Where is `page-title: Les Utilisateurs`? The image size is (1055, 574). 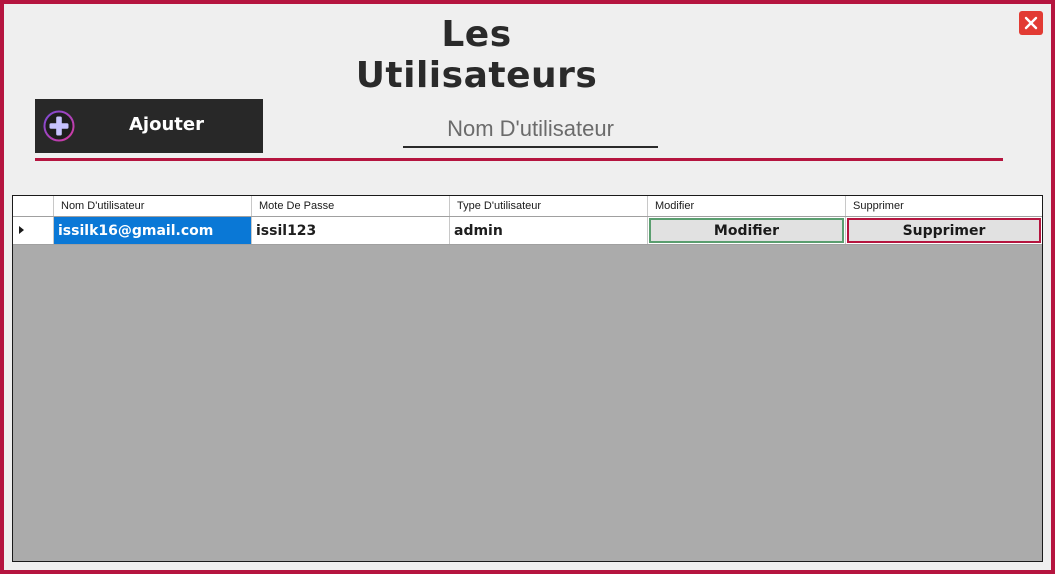 page-title: Les Utilisateurs is located at coordinates (476, 55).